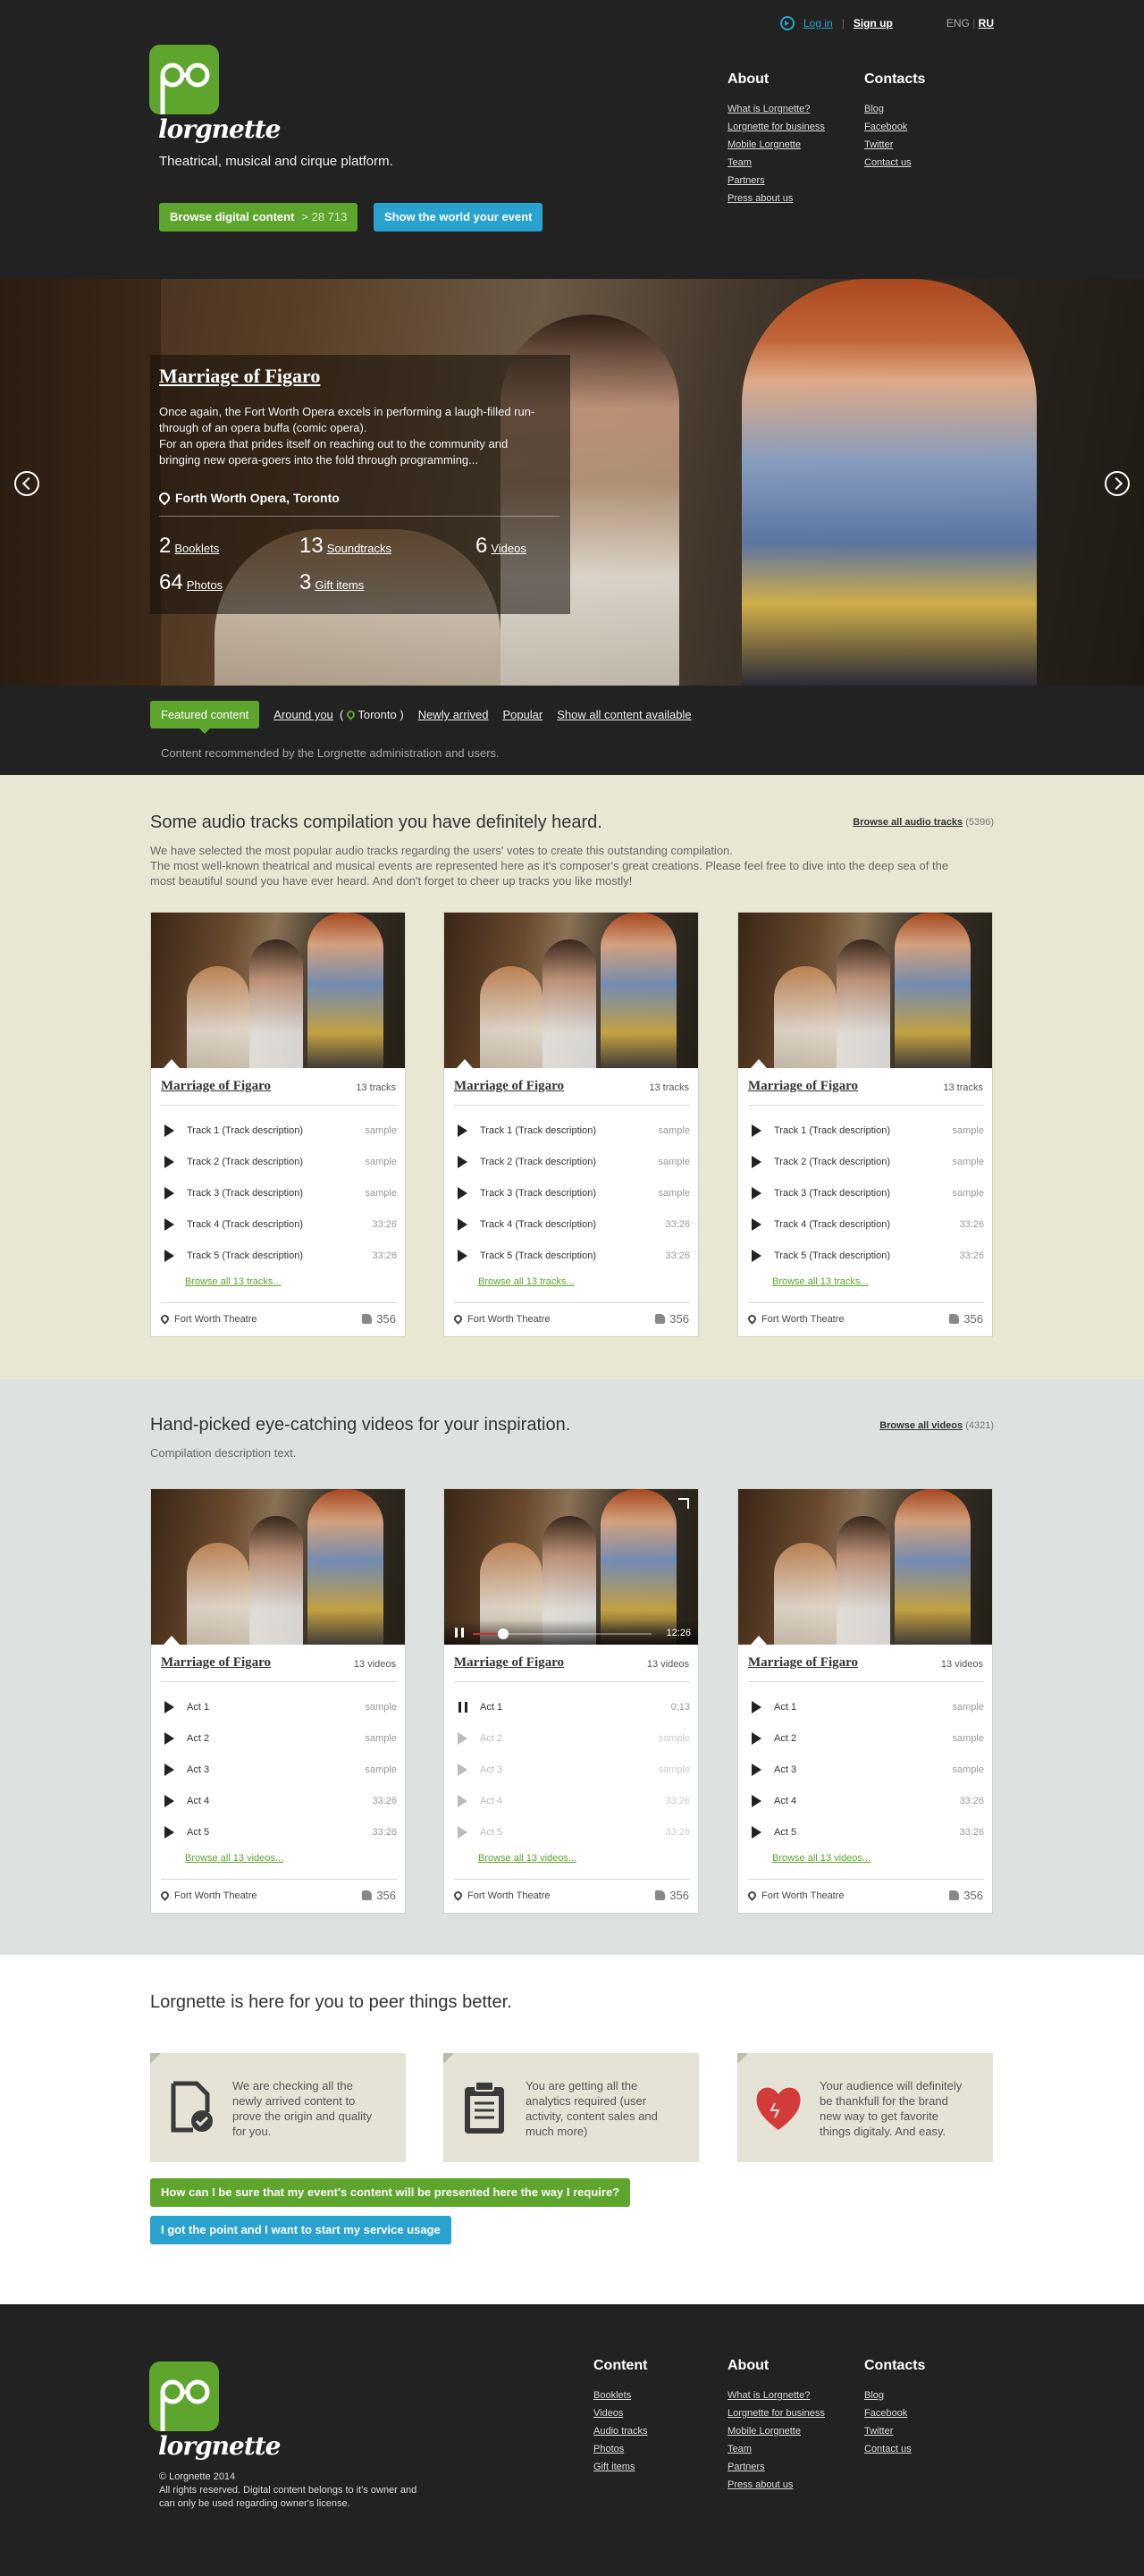 This screenshot has height=2576, width=1144. What do you see at coordinates (338, 715) in the screenshot?
I see `tab-around-you: Around you ( Toronto )` at bounding box center [338, 715].